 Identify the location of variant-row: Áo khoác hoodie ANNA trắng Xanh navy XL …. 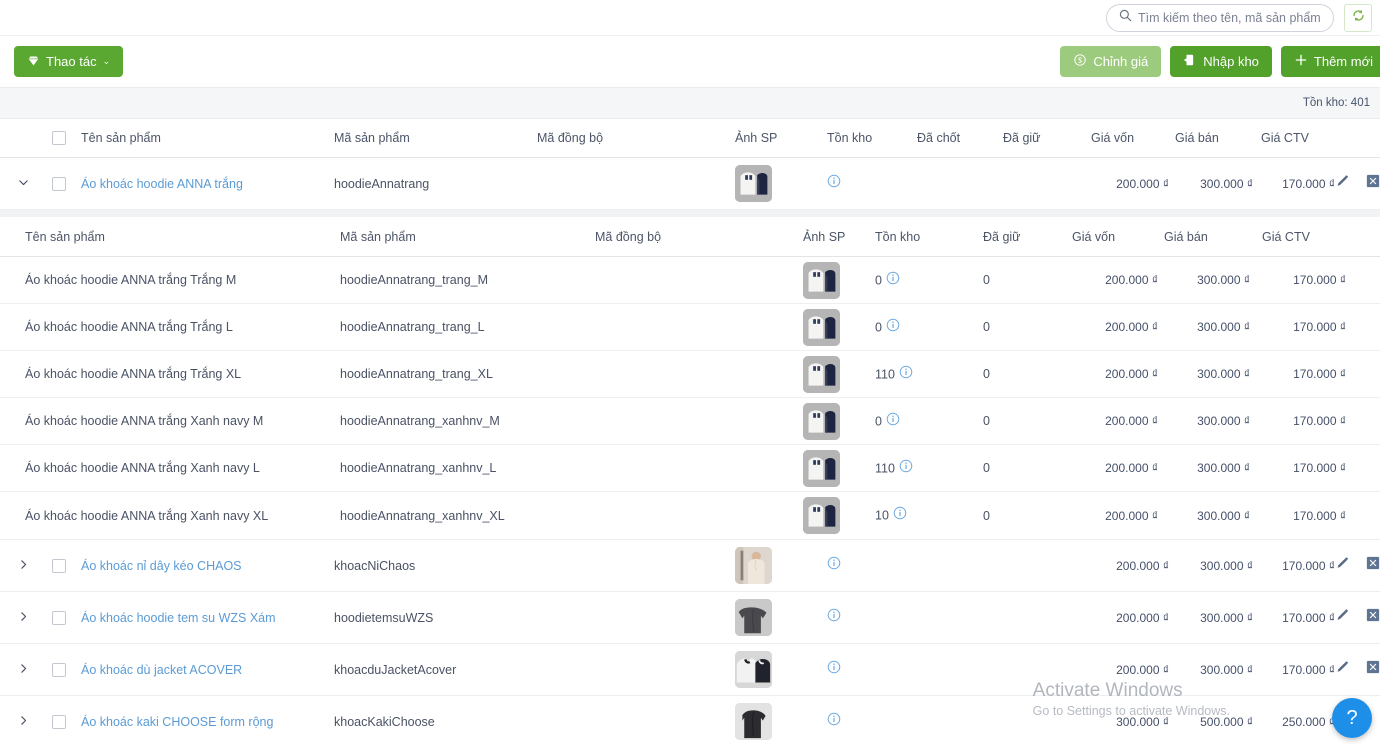
(690, 515).